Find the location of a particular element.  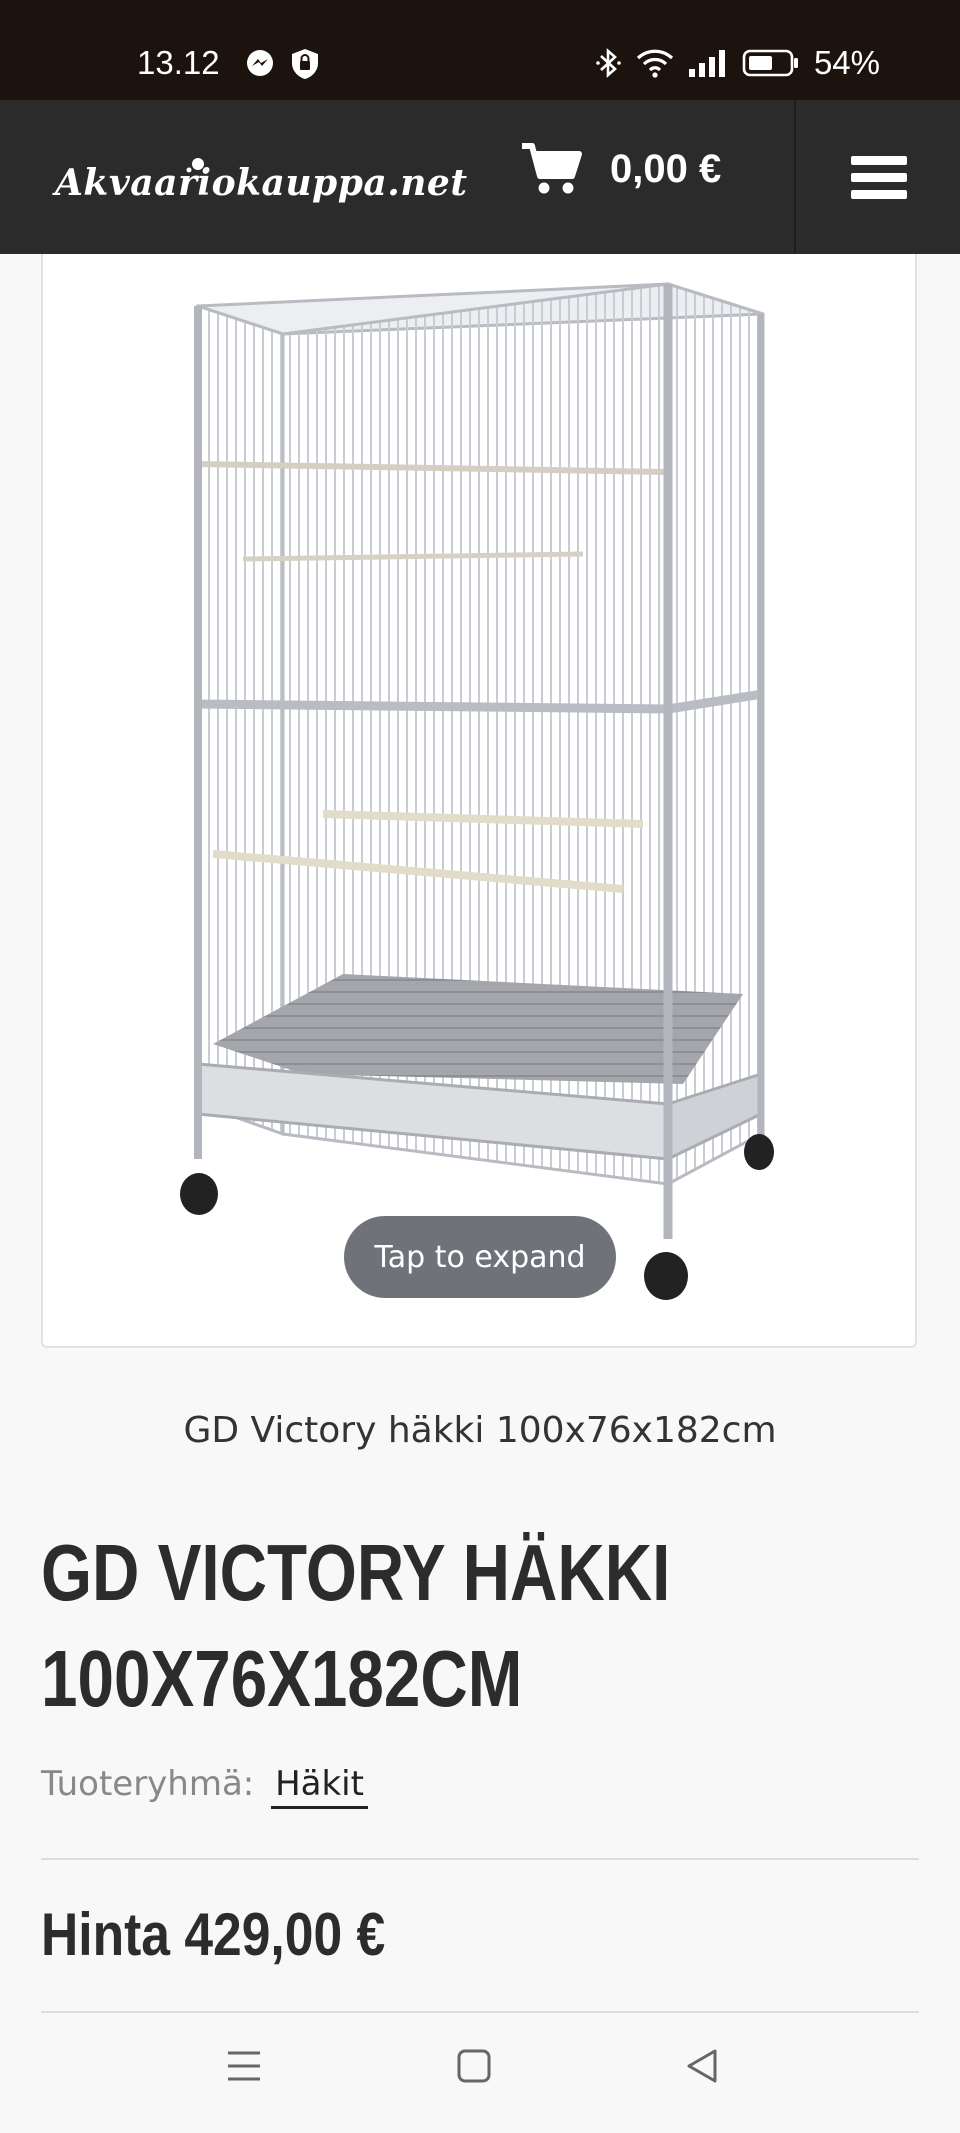

product-group: Tuoteryhmä: Häkit is located at coordinates (204, 1786).